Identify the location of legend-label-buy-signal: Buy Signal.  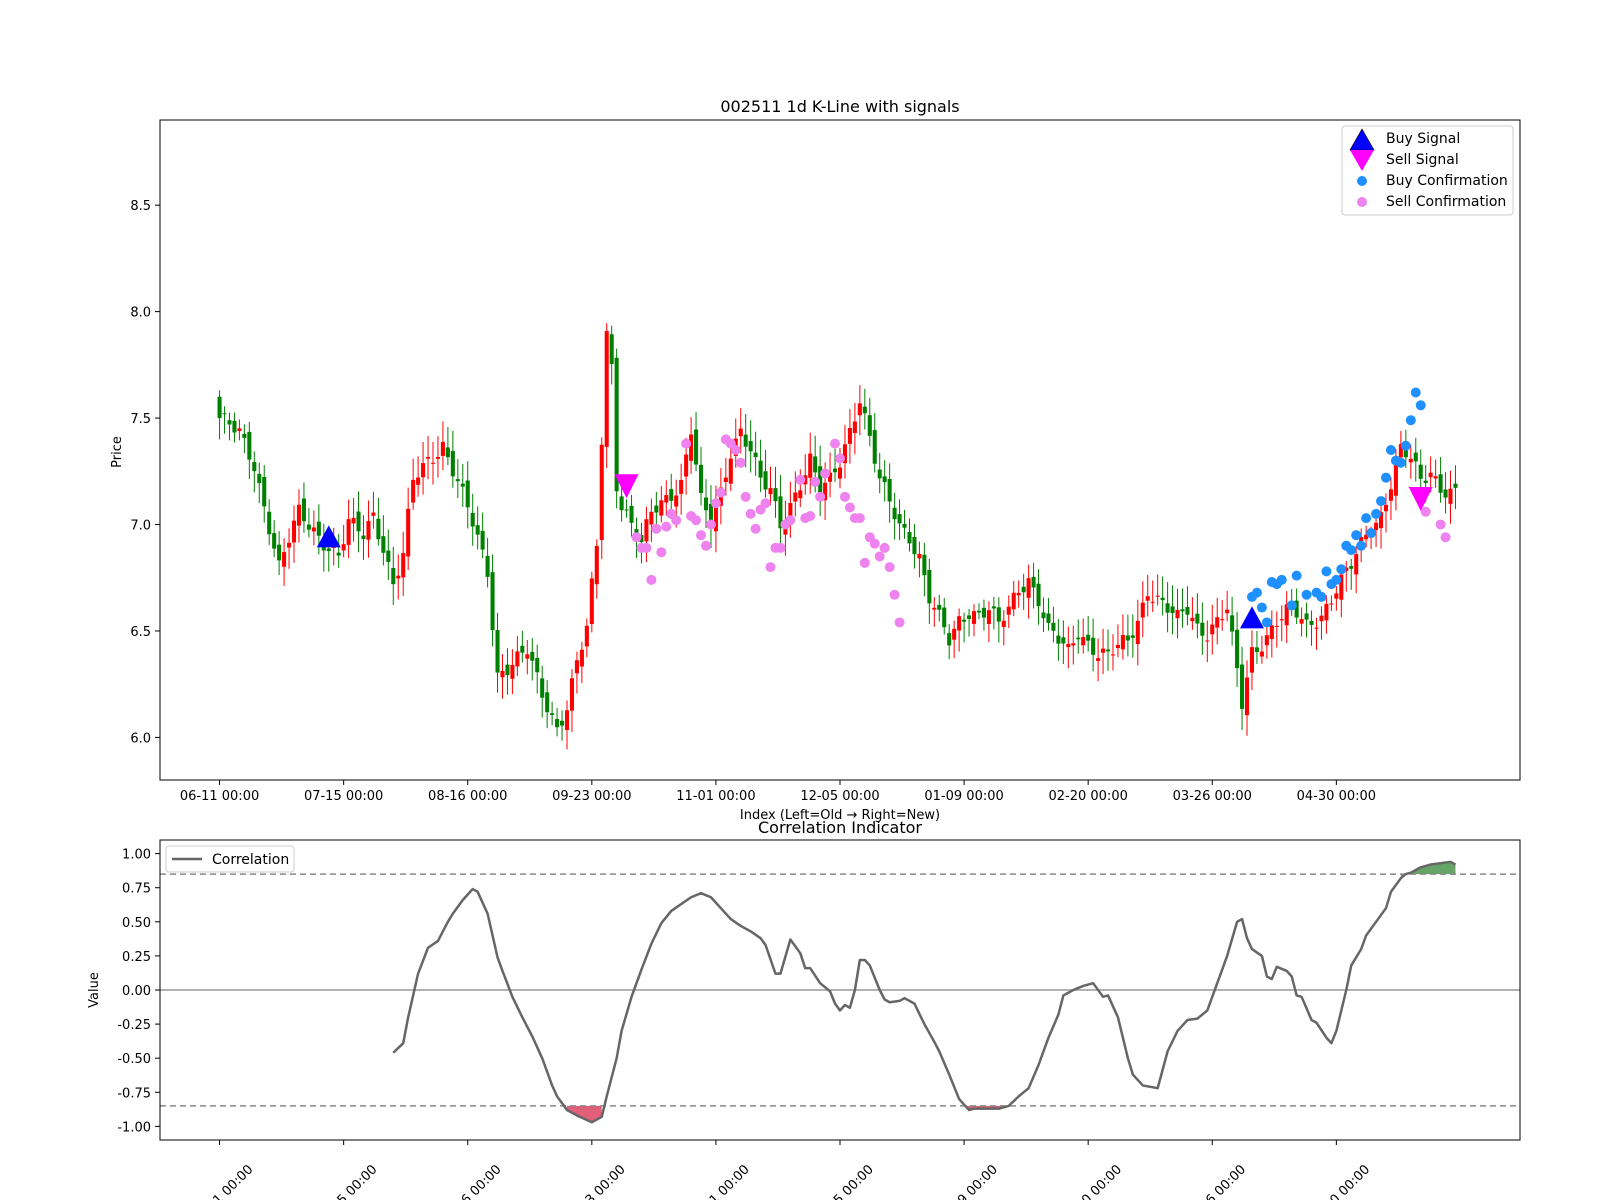
(1423, 139).